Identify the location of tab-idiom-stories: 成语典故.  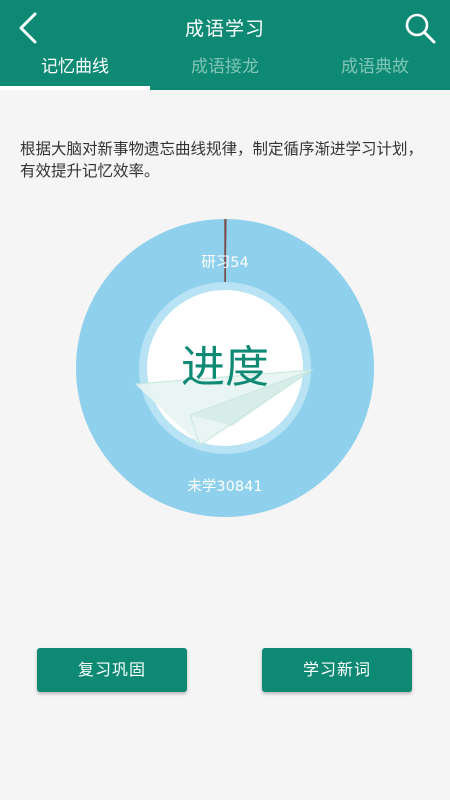
(375, 70).